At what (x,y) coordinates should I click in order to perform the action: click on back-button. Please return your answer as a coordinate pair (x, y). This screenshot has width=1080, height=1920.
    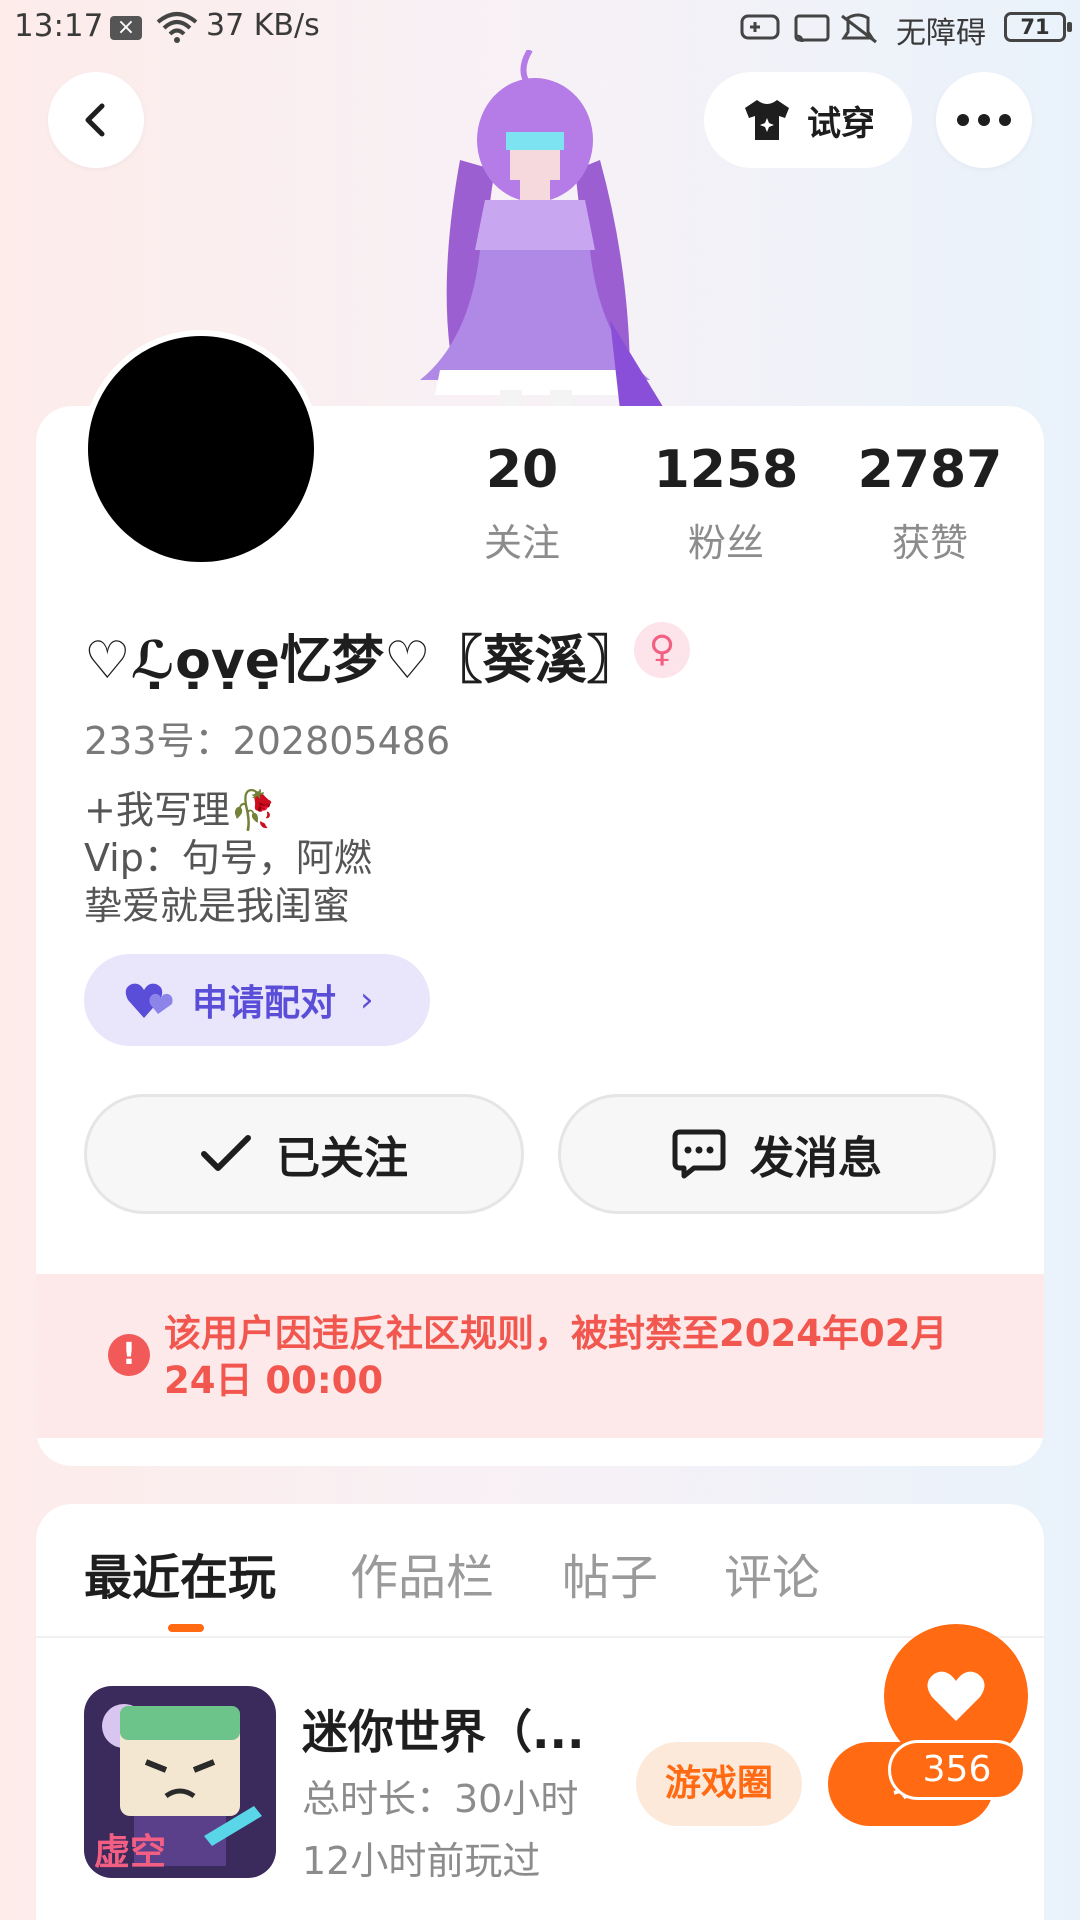
    Looking at the image, I should click on (96, 120).